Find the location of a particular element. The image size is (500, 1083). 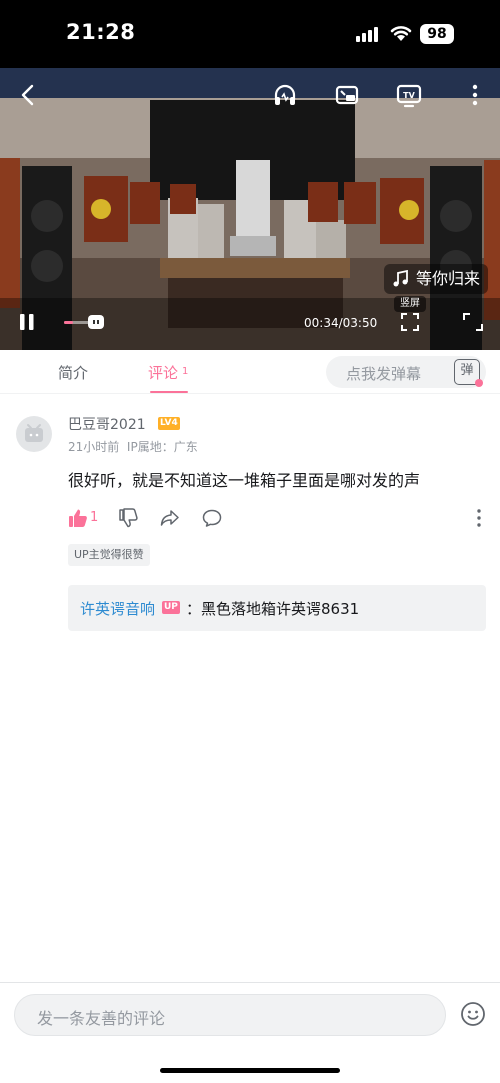

comment-text: 很好听，就是不知道这一堆箱子里面是哪对发的声 is located at coordinates (244, 480).